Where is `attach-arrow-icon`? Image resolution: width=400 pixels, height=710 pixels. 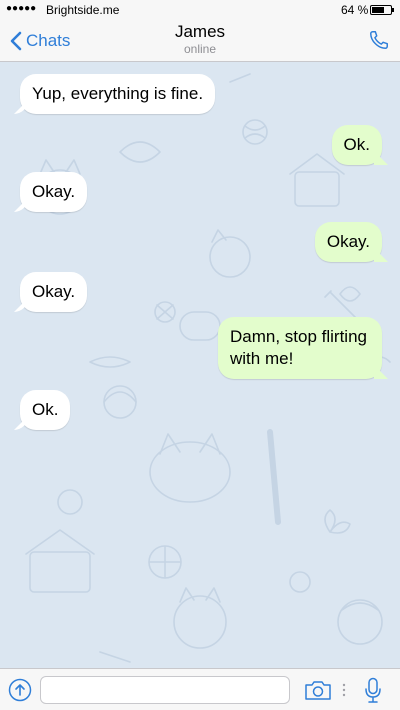
attach-arrow-icon is located at coordinates (20, 690).